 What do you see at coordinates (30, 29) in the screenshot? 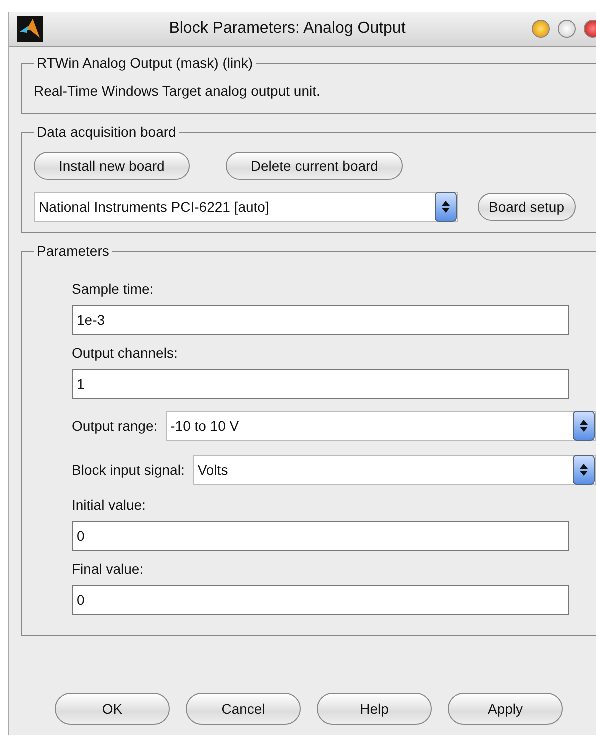
I see `app-logo-icon` at bounding box center [30, 29].